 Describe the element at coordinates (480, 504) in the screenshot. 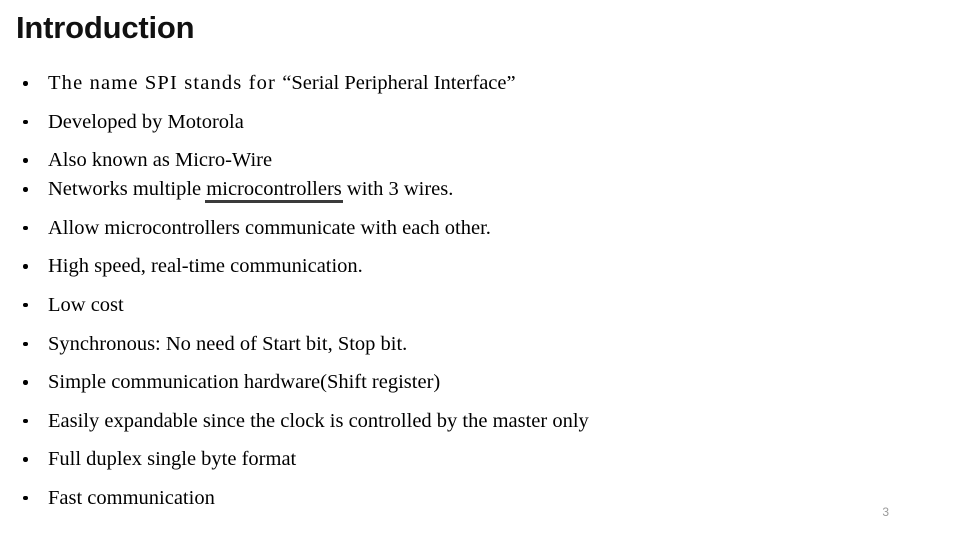

I see `list-item: Fast communication` at that location.